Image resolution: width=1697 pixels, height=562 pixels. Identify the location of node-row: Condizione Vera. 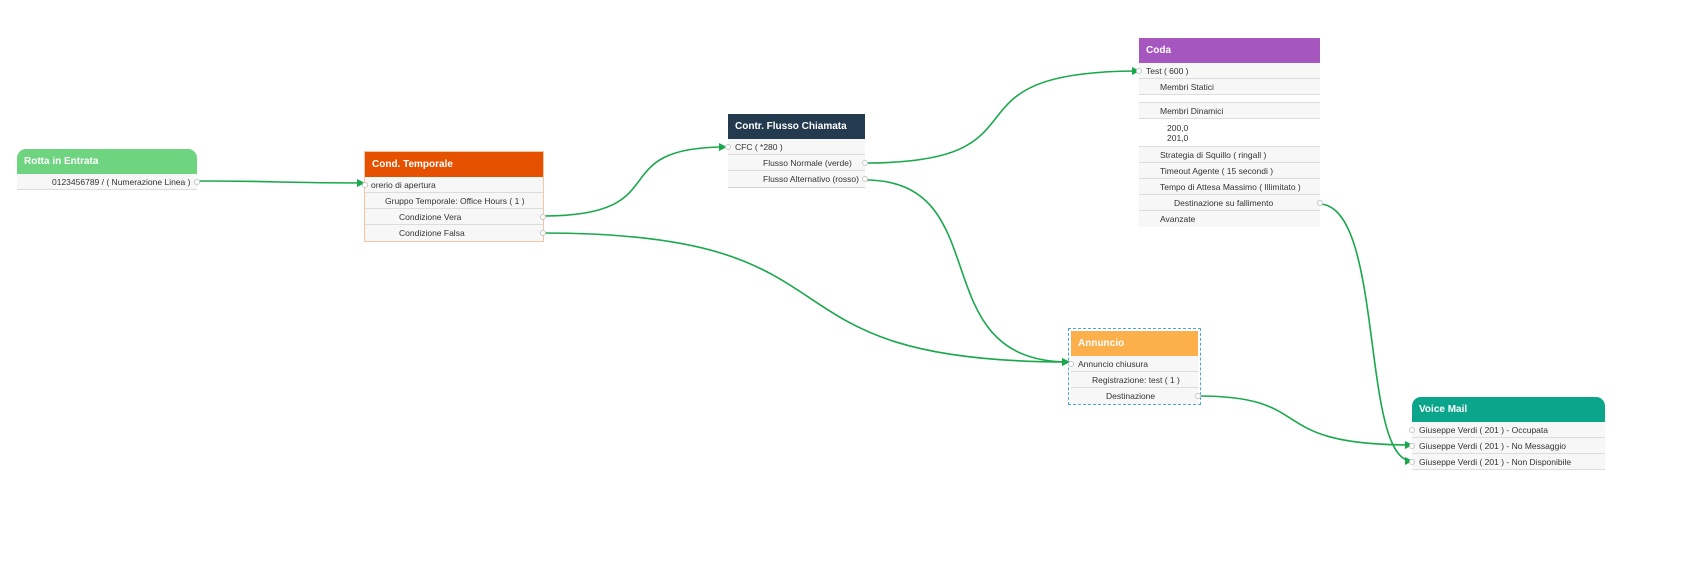
(455, 217).